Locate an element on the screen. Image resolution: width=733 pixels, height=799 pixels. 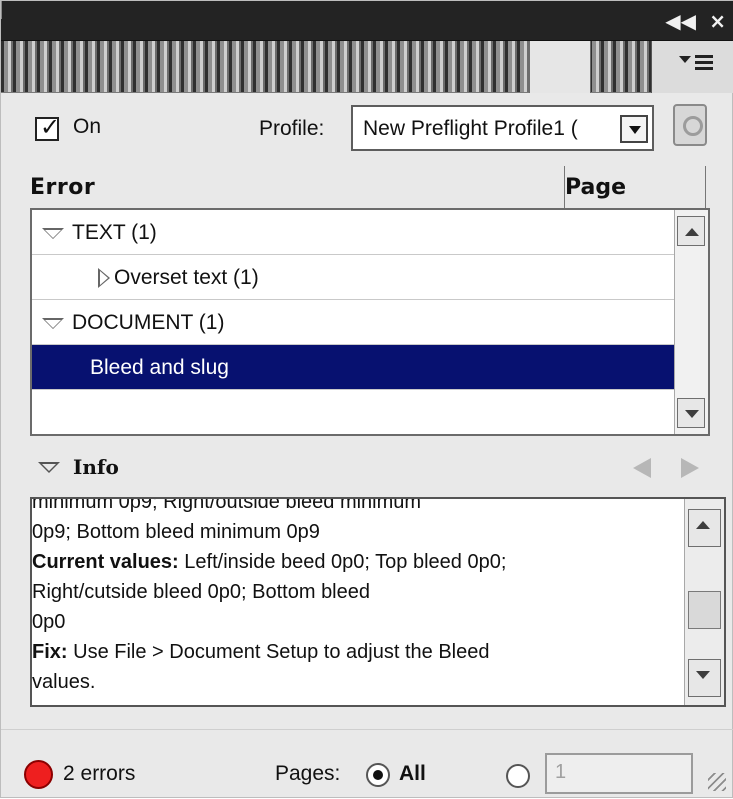
previous-arrow-icon is located at coordinates (642, 468).